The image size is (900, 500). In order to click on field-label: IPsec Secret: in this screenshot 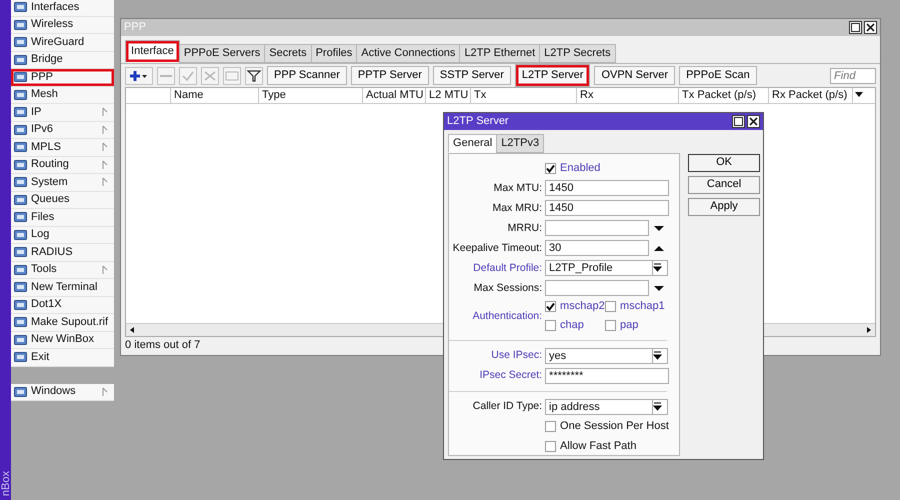, I will do `click(511, 375)`.